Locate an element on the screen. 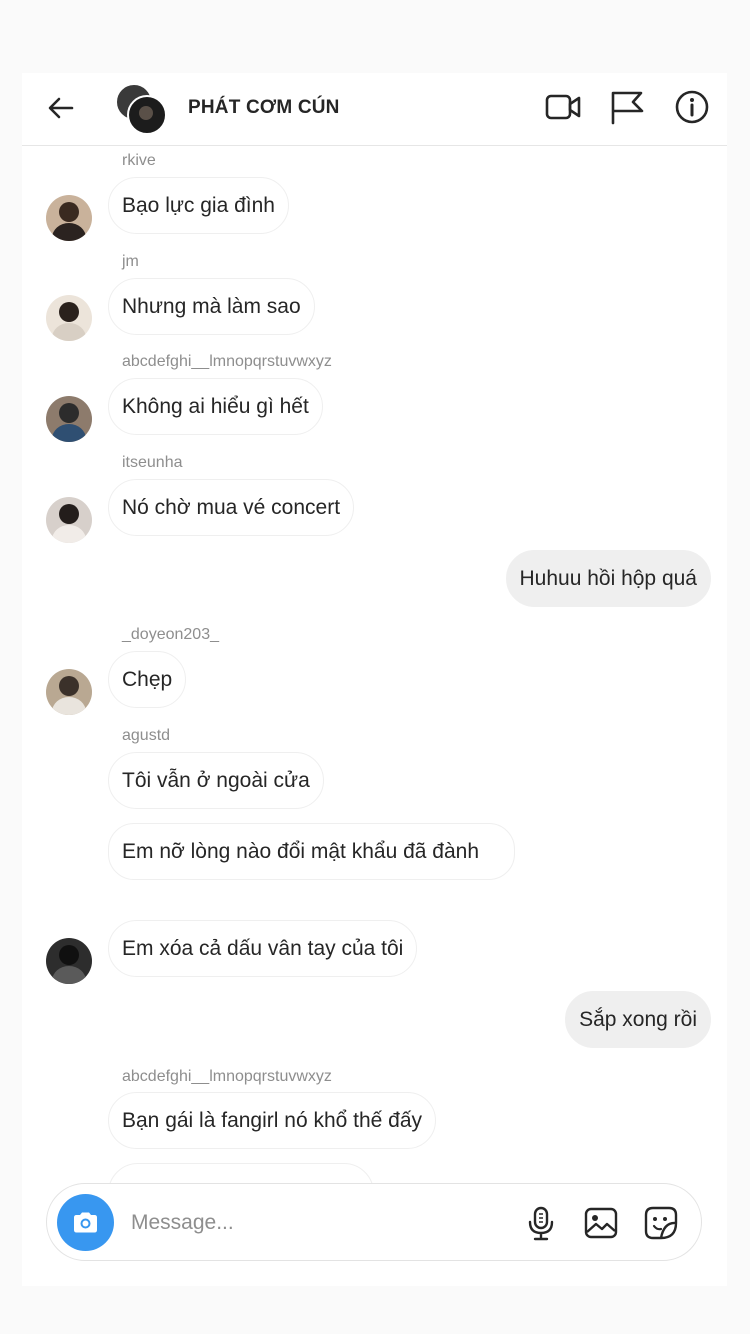 This screenshot has width=750, height=1334. message-bubble: Em xóa cả dấu vân tay của tôi is located at coordinates (263, 948).